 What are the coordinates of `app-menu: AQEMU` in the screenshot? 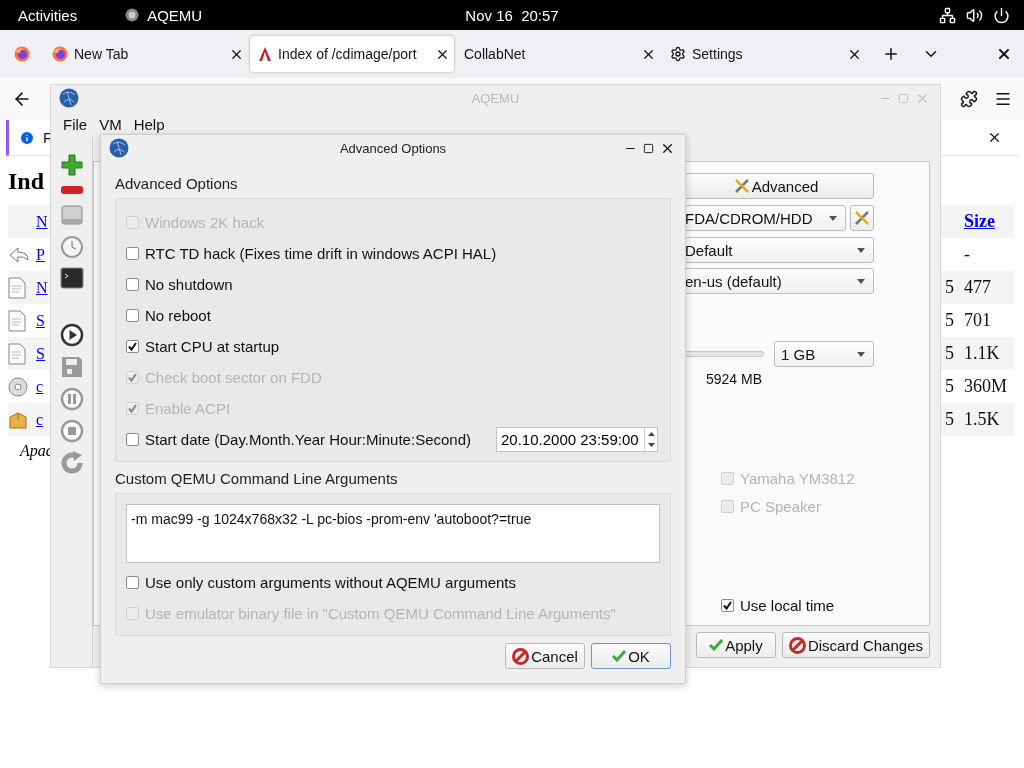 It's located at (175, 15).